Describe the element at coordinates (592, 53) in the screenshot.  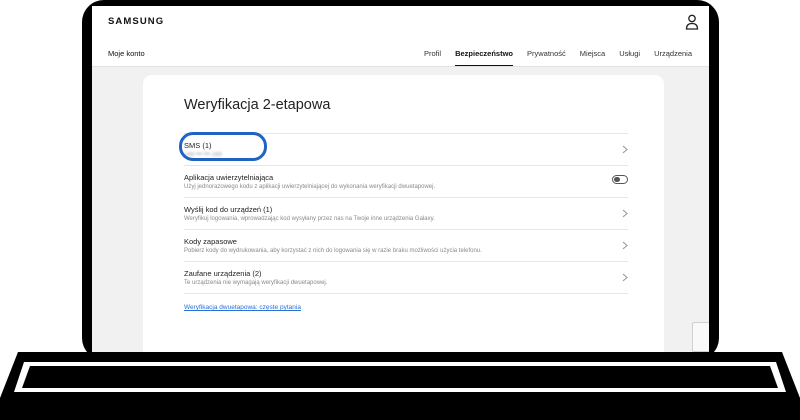
I see `tab-miejsca: Miejsca` at that location.